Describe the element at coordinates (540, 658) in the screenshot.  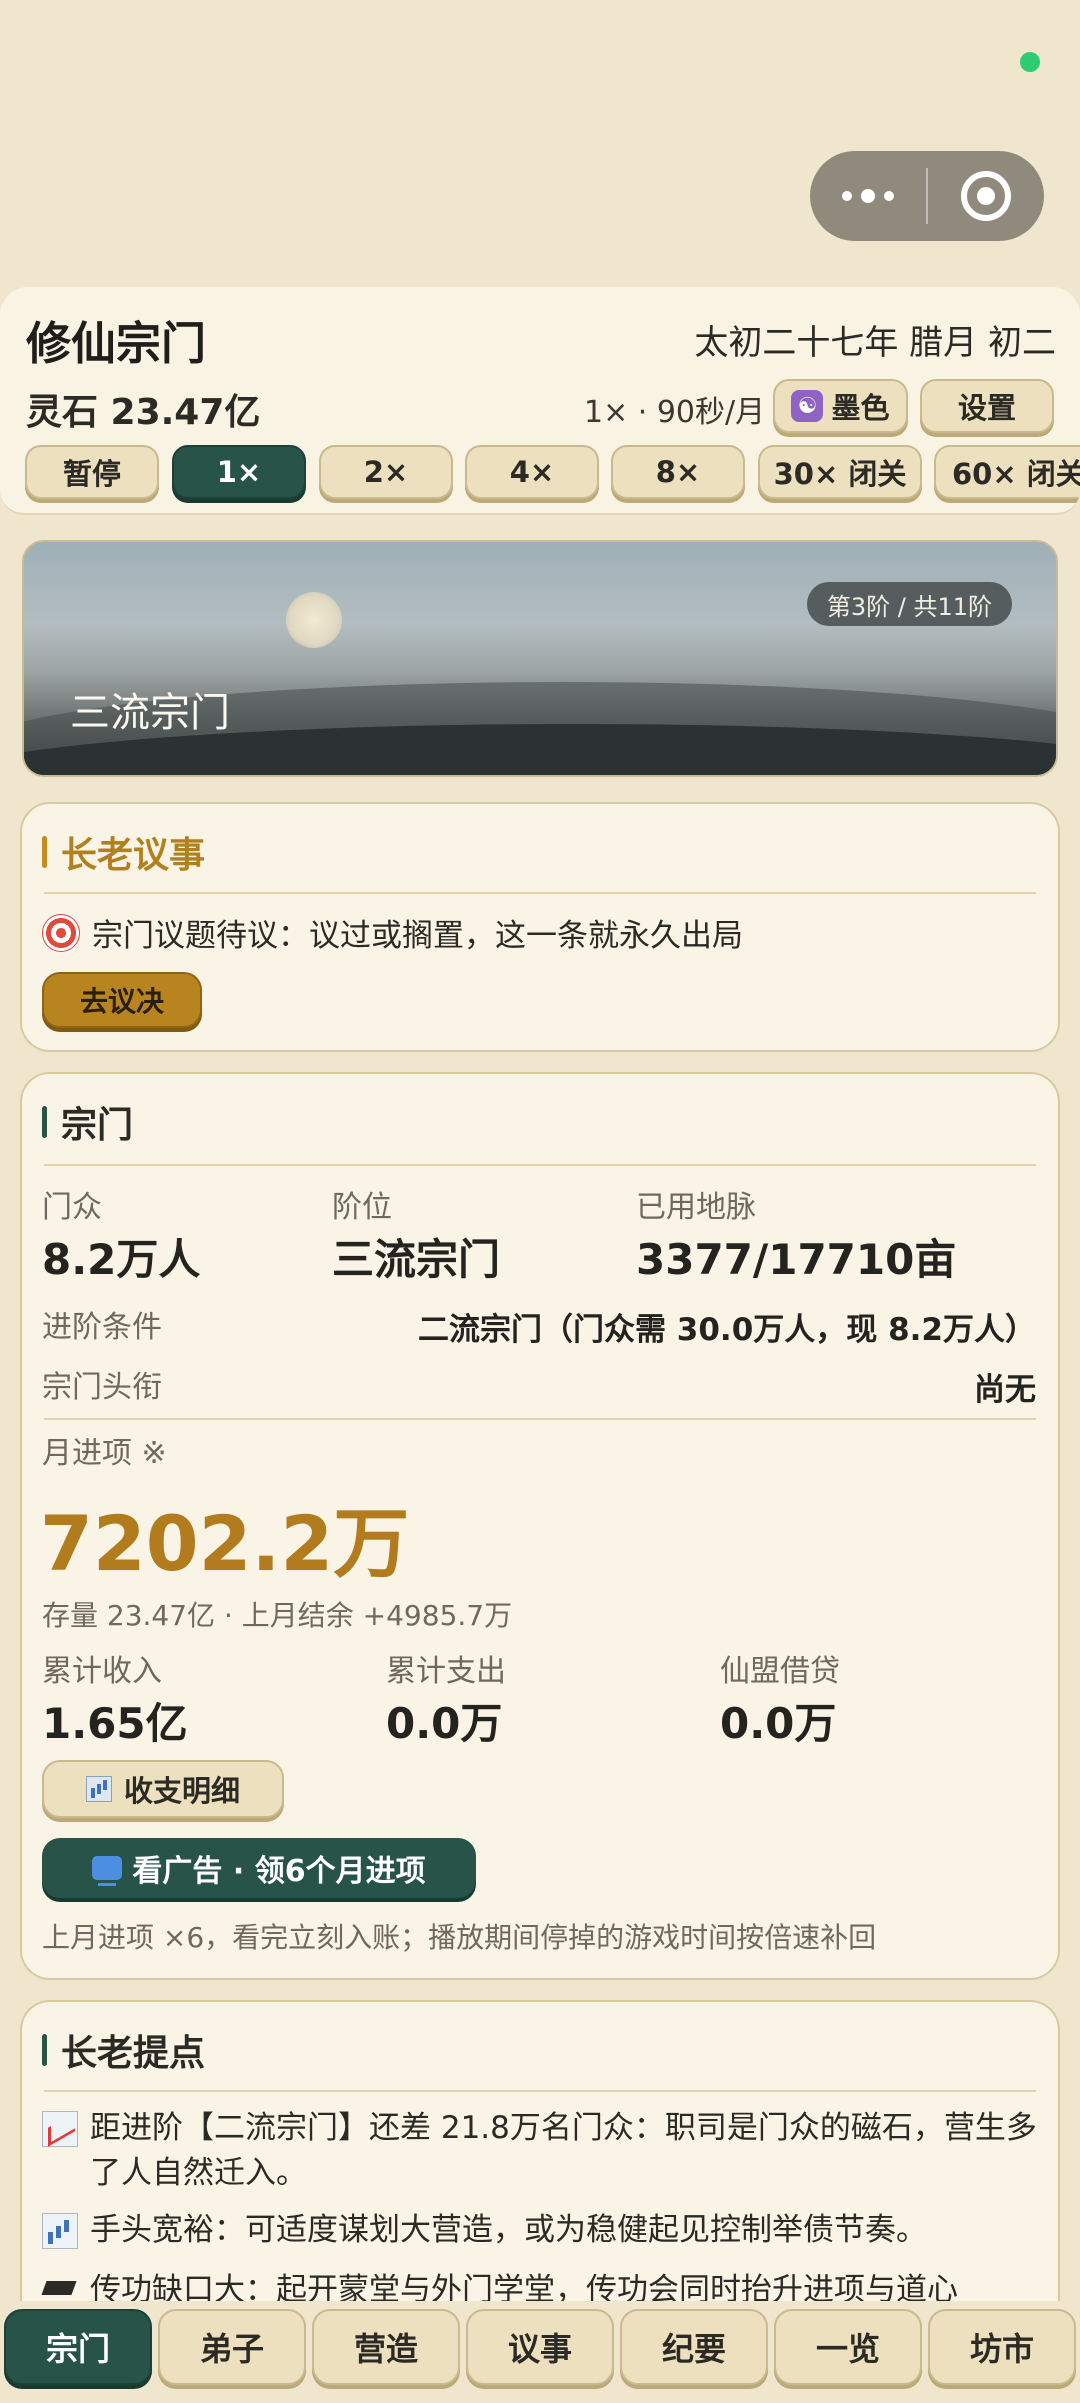
I see `sect-rank-banner: 第3阶 / 共11阶 三流宗门` at that location.